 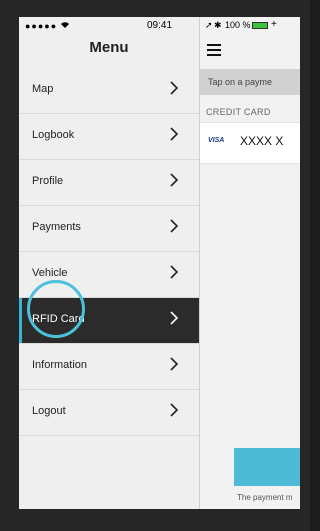 What do you see at coordinates (260, 25) in the screenshot?
I see `battery-icon` at bounding box center [260, 25].